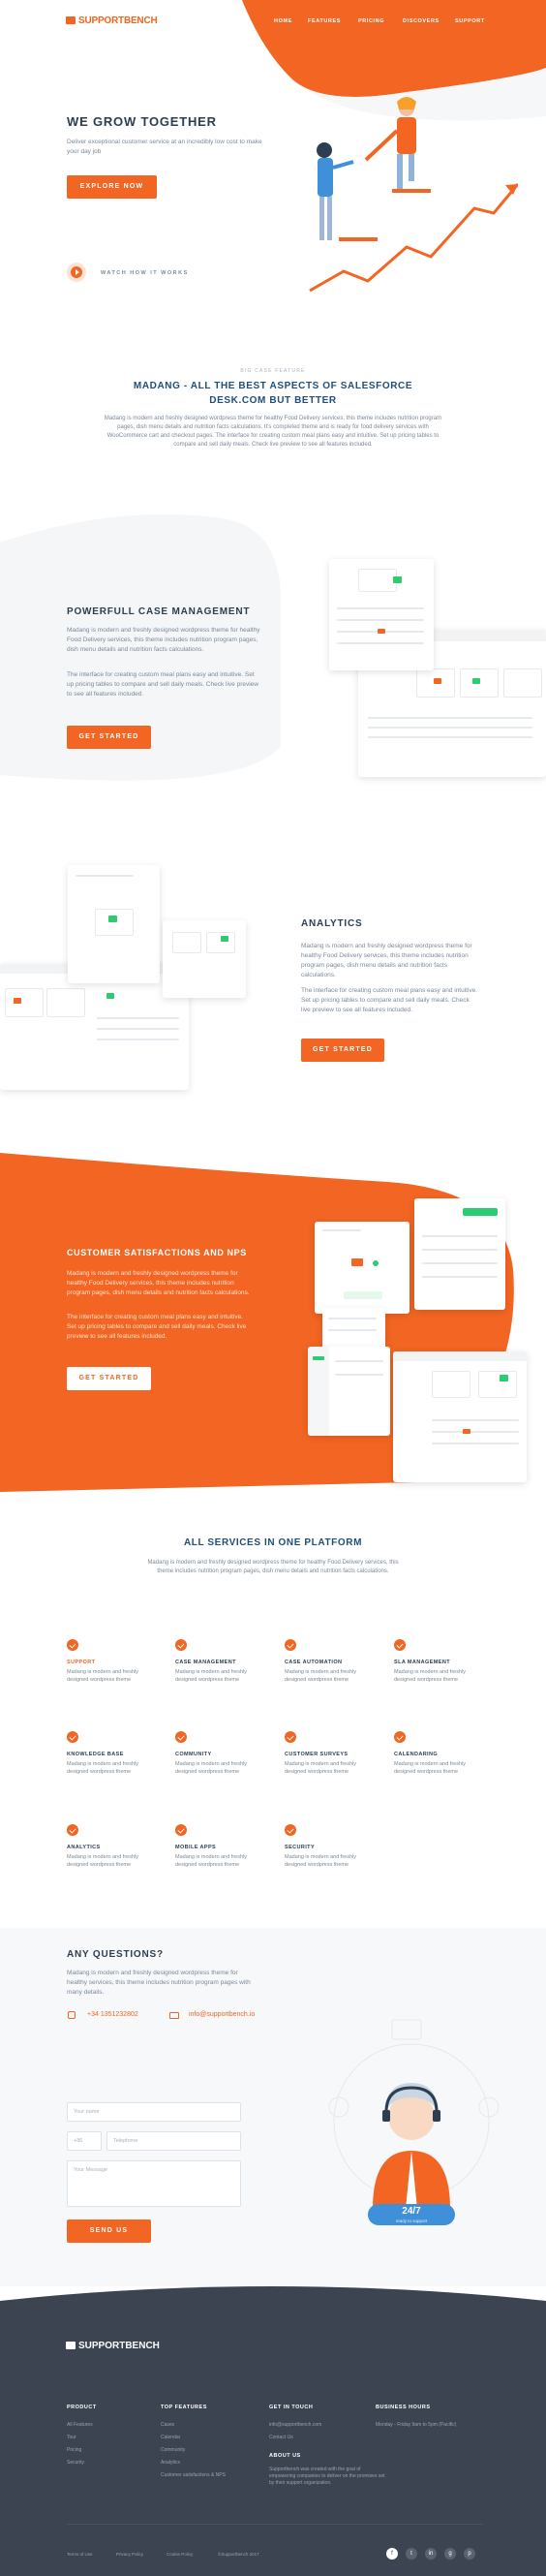  Describe the element at coordinates (112, 187) in the screenshot. I see `explore-now-button: EXPLORE NOW` at that location.